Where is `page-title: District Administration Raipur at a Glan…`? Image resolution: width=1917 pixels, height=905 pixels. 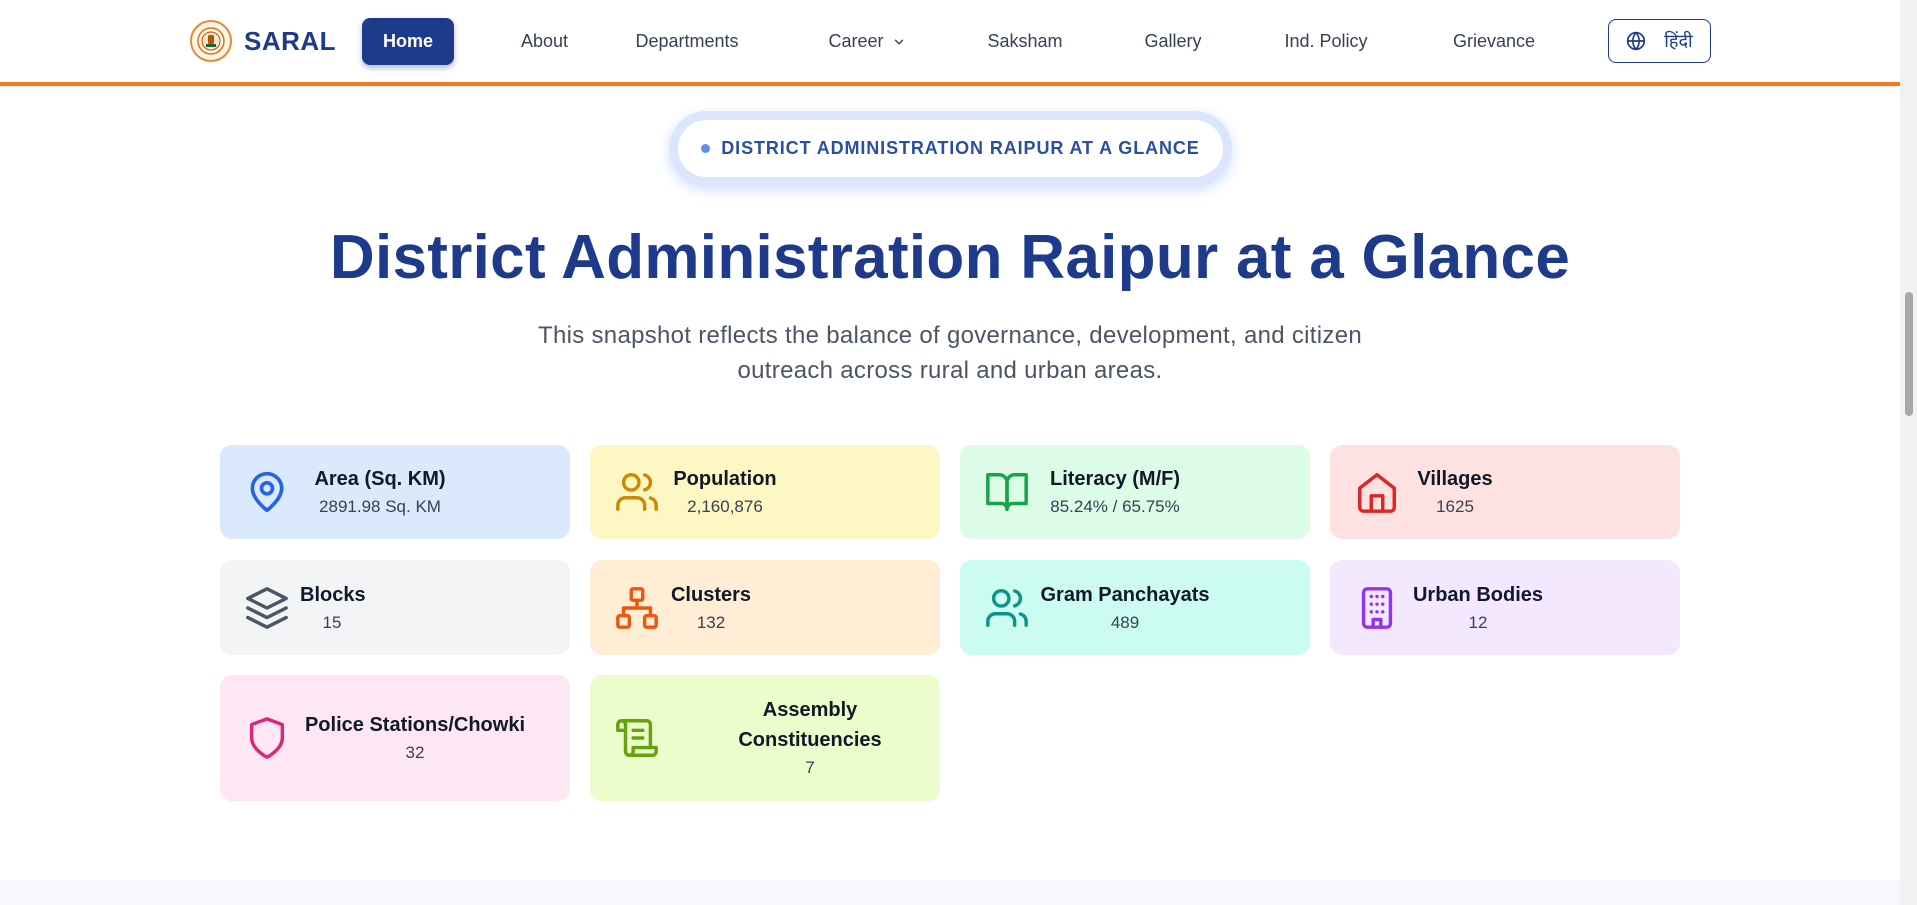
page-title: District Administration Raipur at a Glan… is located at coordinates (950, 257).